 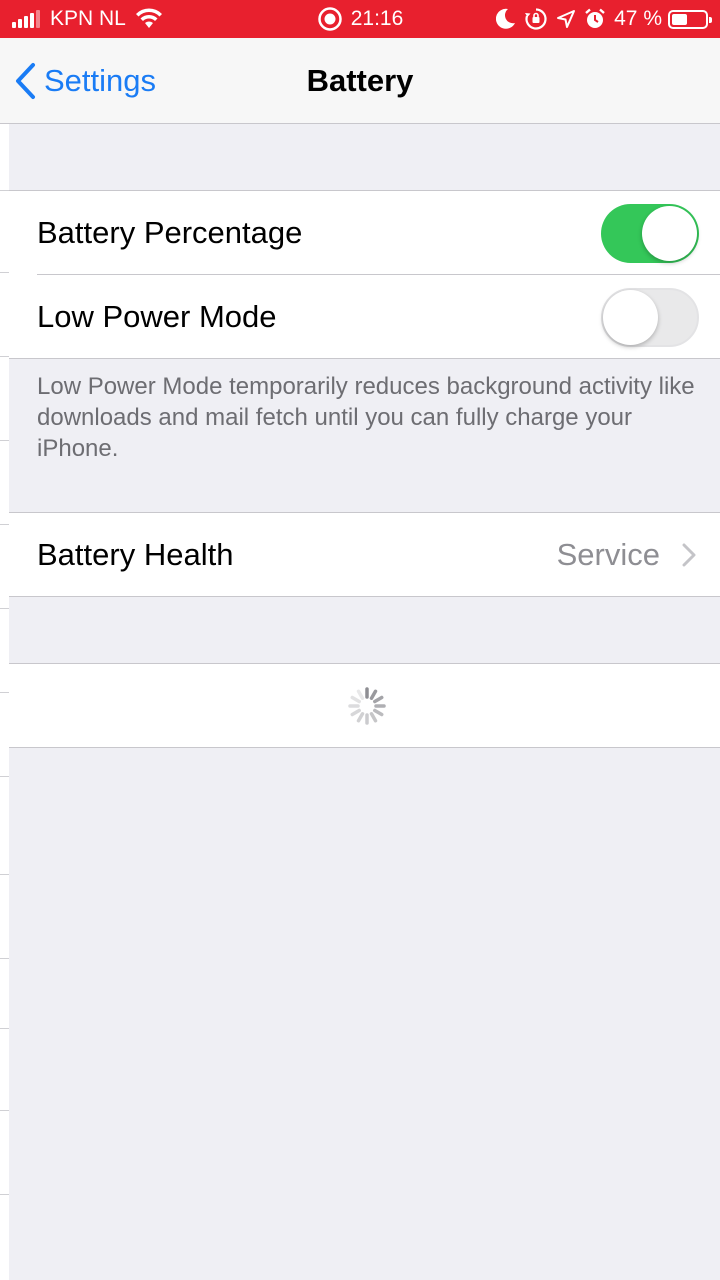 I want to click on chevron-right-icon, so click(x=689, y=555).